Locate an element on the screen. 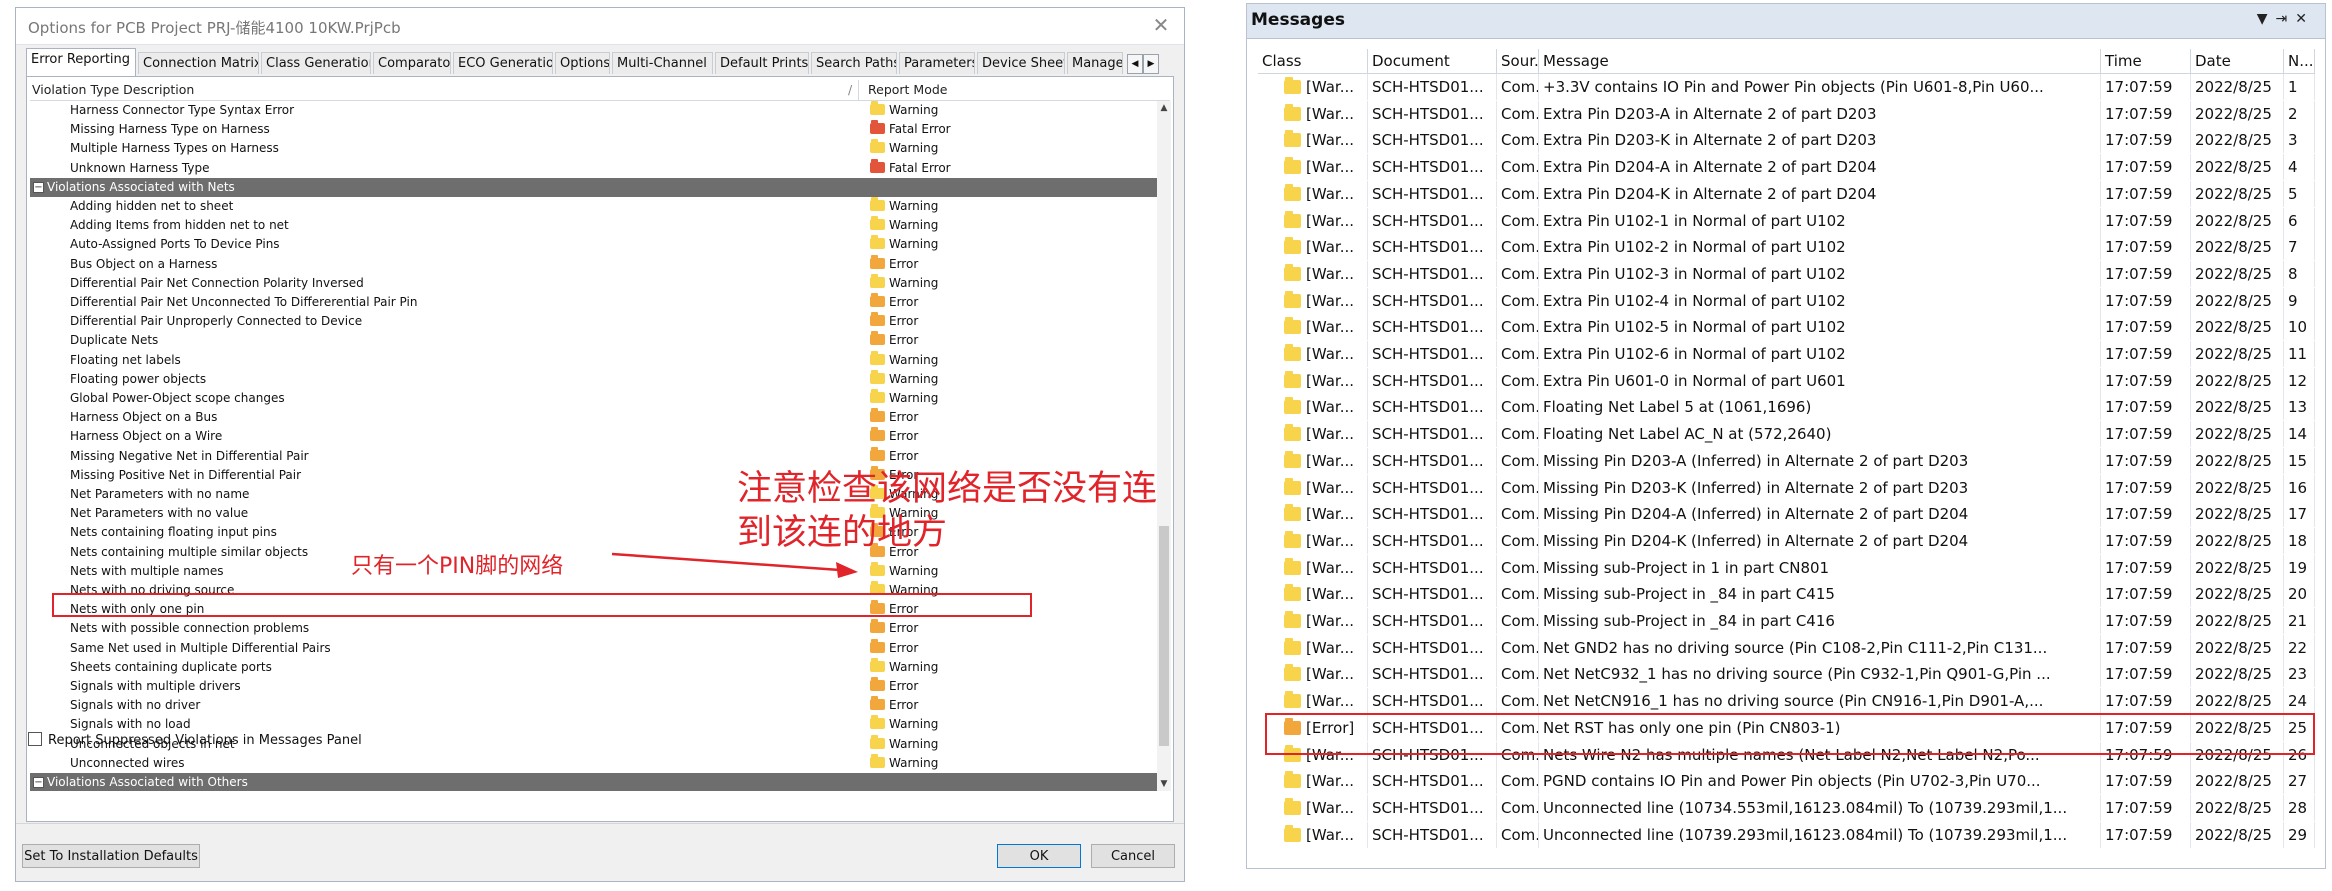 The height and width of the screenshot is (891, 2332). tab-scroll-right-icon: ▶ is located at coordinates (1151, 64).